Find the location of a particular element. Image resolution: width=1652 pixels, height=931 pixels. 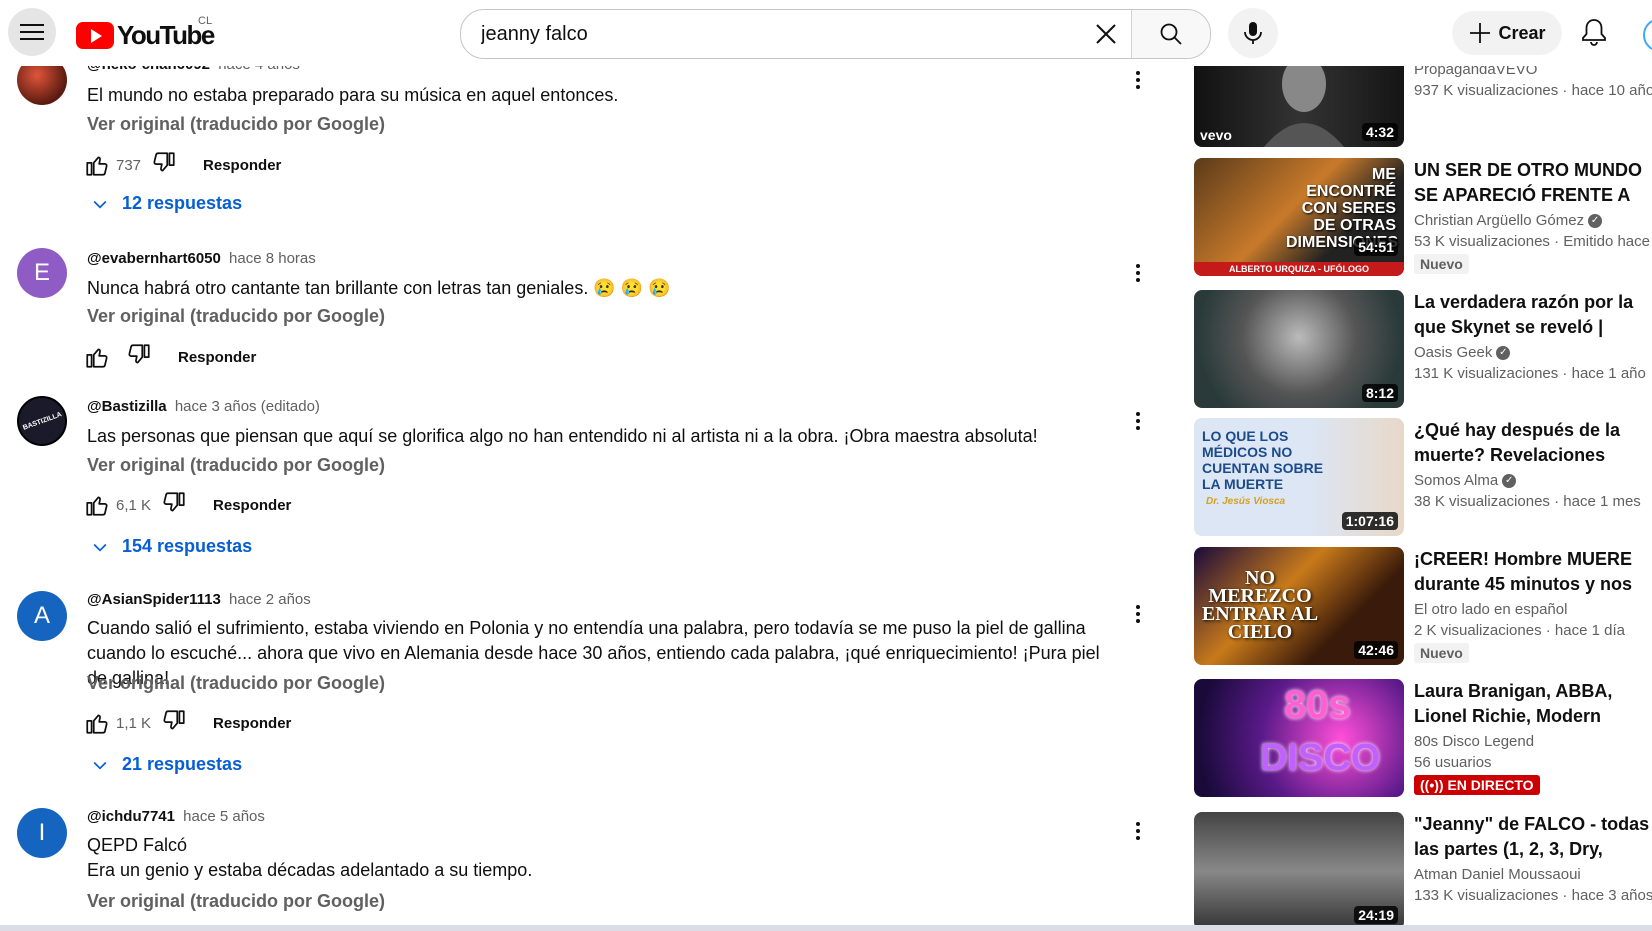

search-button is located at coordinates (1170, 34).